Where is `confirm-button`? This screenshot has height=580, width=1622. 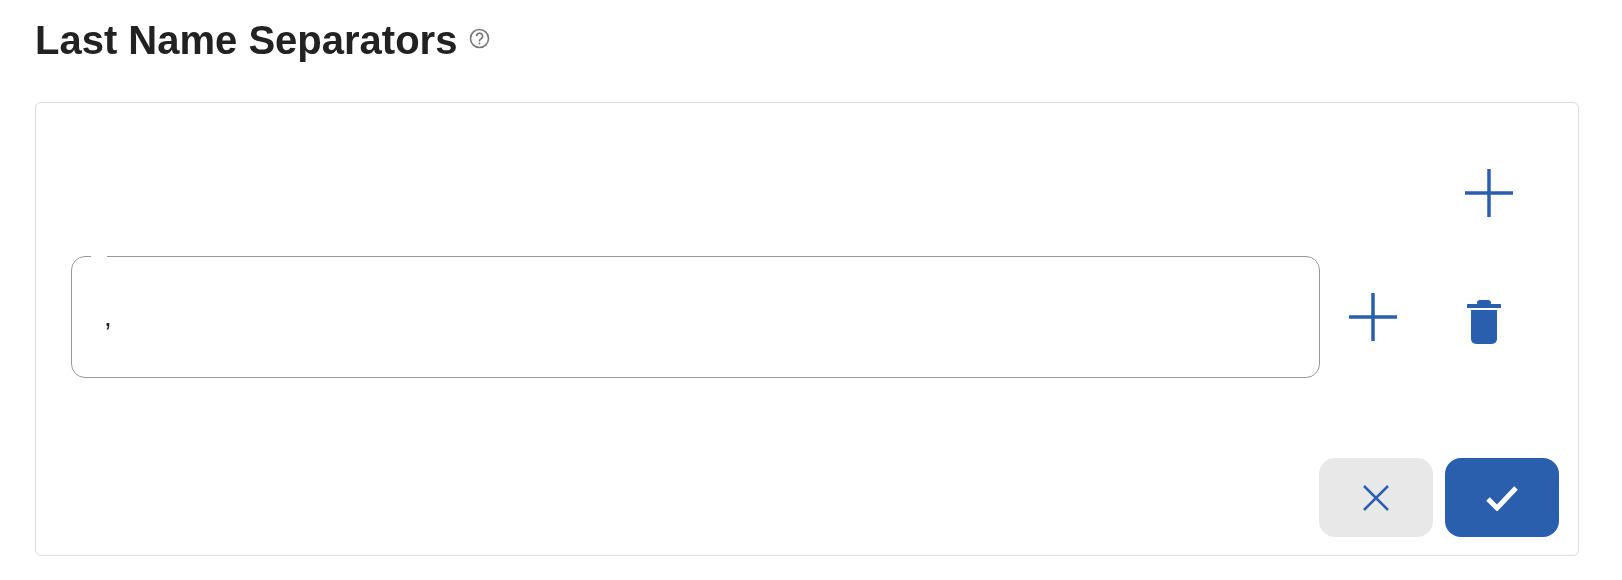 confirm-button is located at coordinates (1502, 497).